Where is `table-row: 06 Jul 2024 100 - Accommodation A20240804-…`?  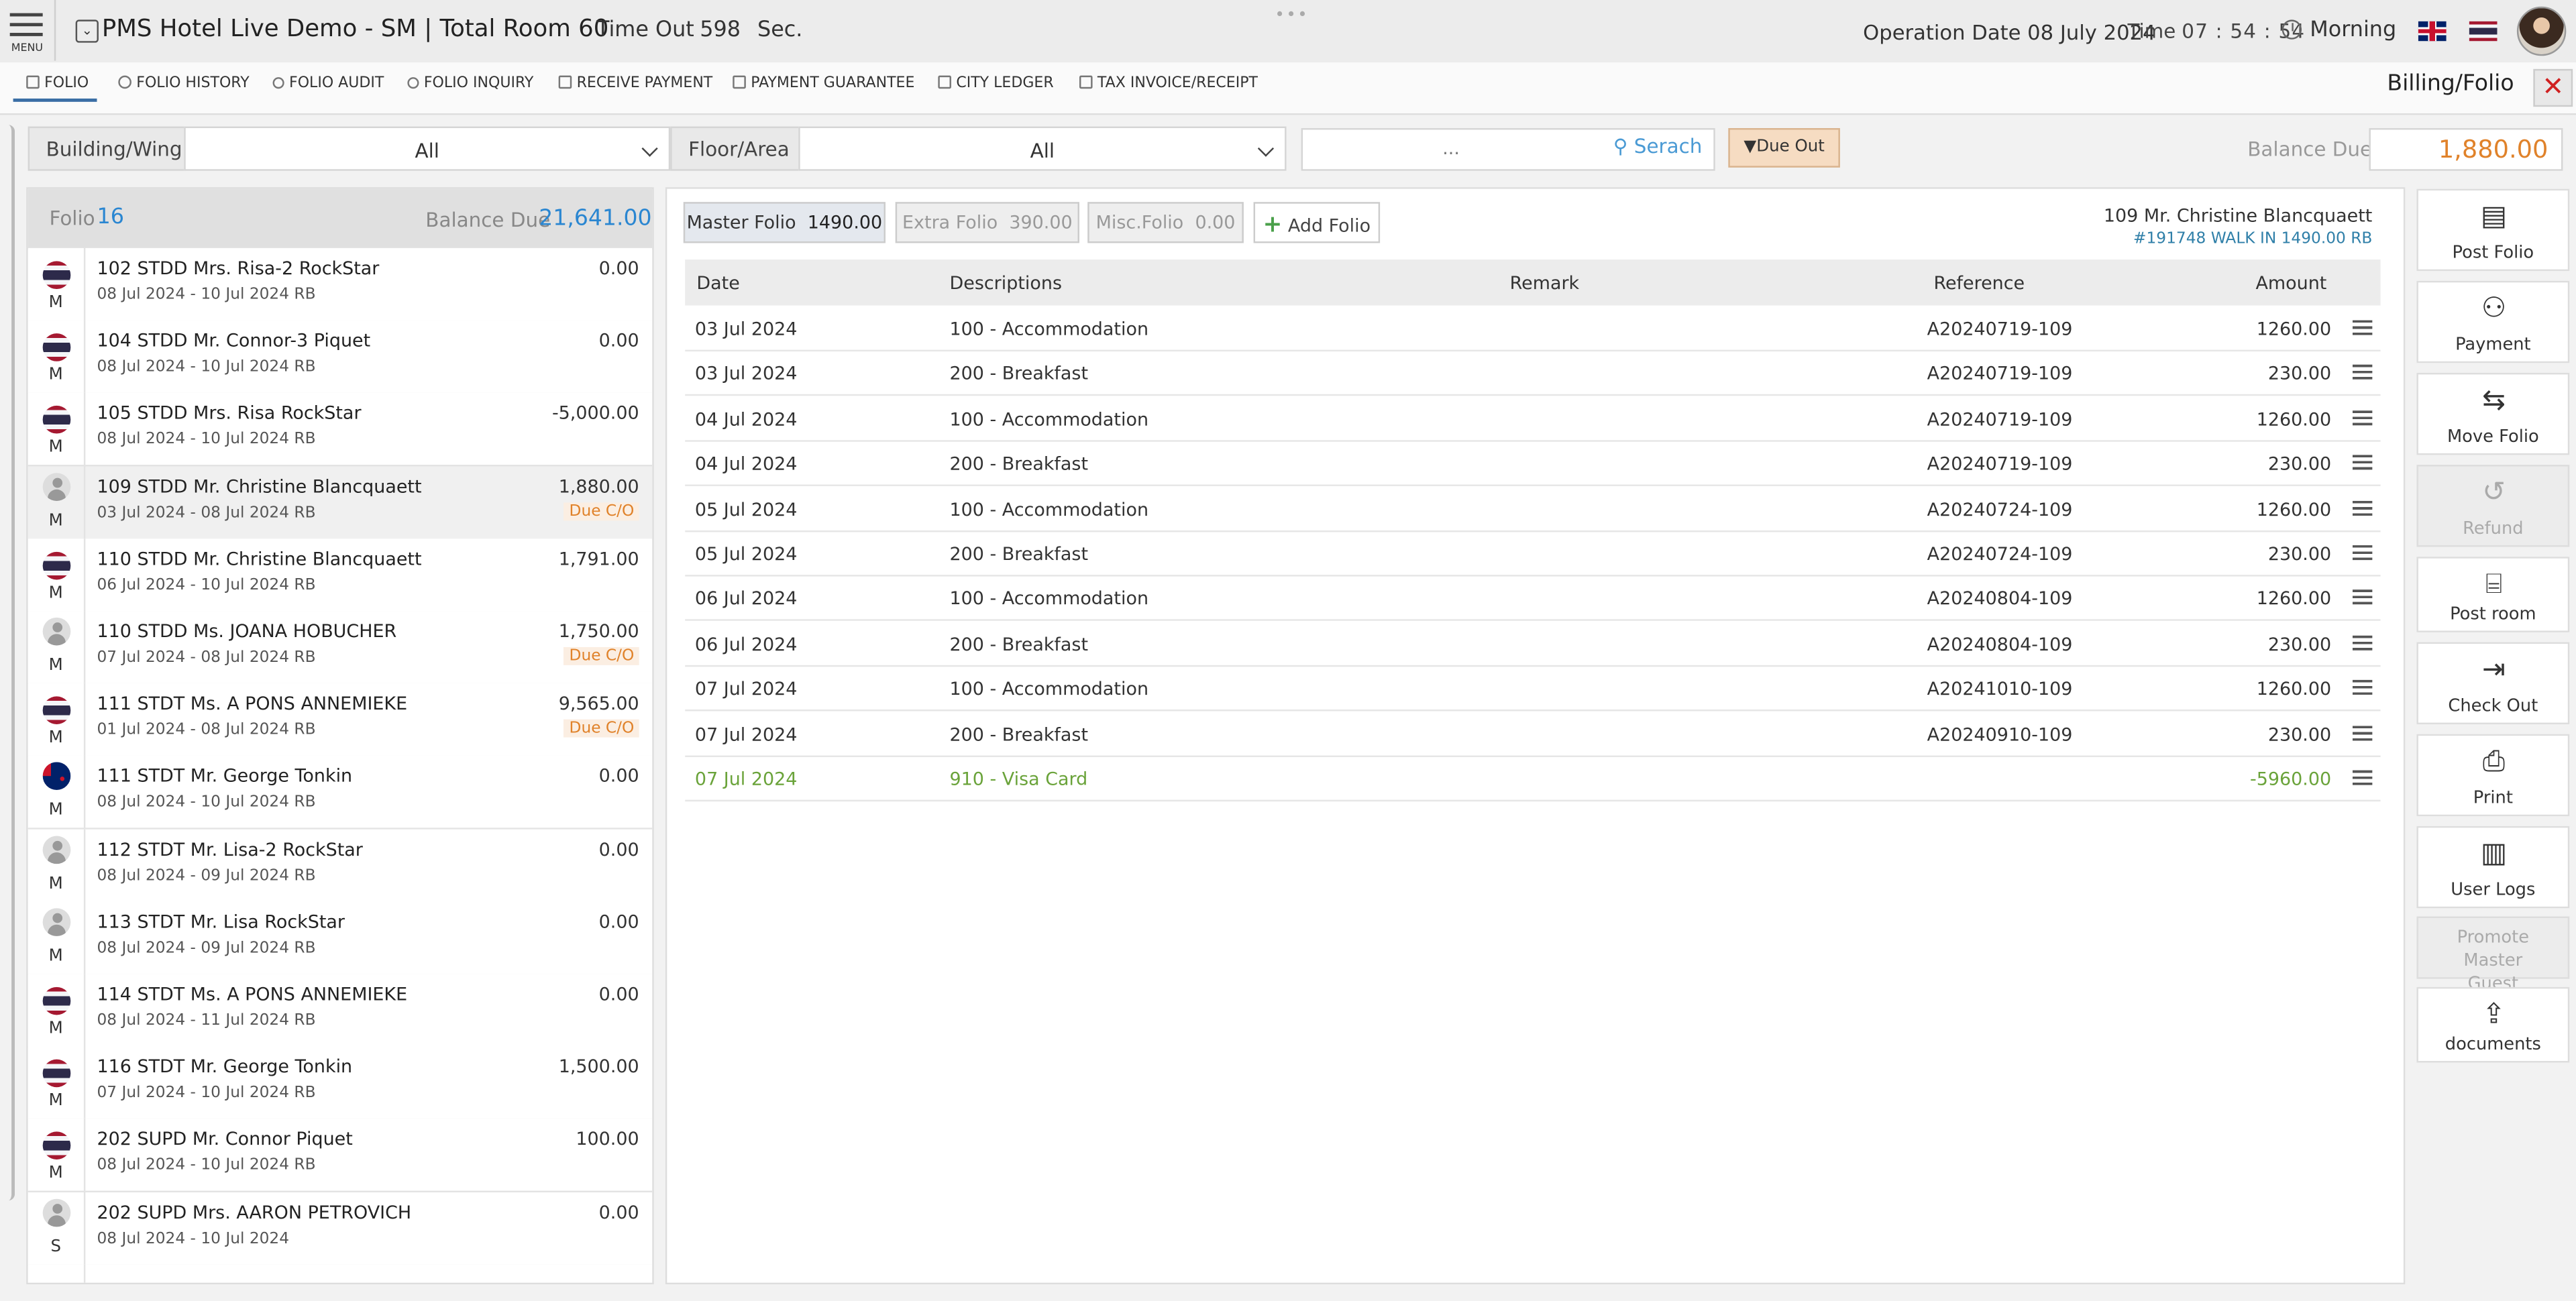 table-row: 06 Jul 2024 100 - Accommodation A20240804-… is located at coordinates (1533, 598).